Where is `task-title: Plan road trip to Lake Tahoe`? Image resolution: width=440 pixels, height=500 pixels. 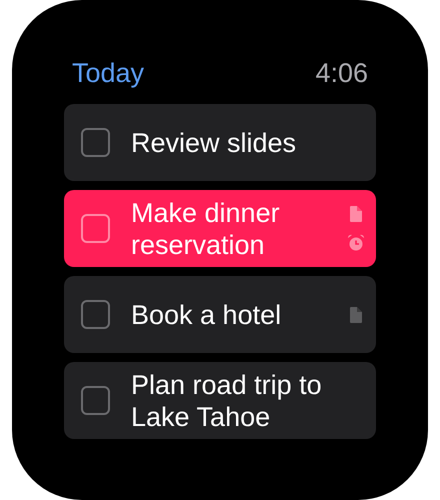
task-title: Plan road trip to Lake Tahoe is located at coordinates (227, 400).